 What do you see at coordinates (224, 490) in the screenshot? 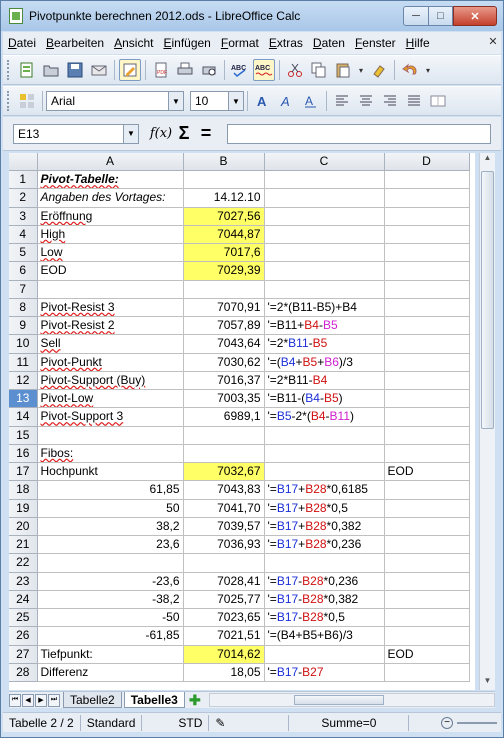
I see `cell-b18: 7043,83` at bounding box center [224, 490].